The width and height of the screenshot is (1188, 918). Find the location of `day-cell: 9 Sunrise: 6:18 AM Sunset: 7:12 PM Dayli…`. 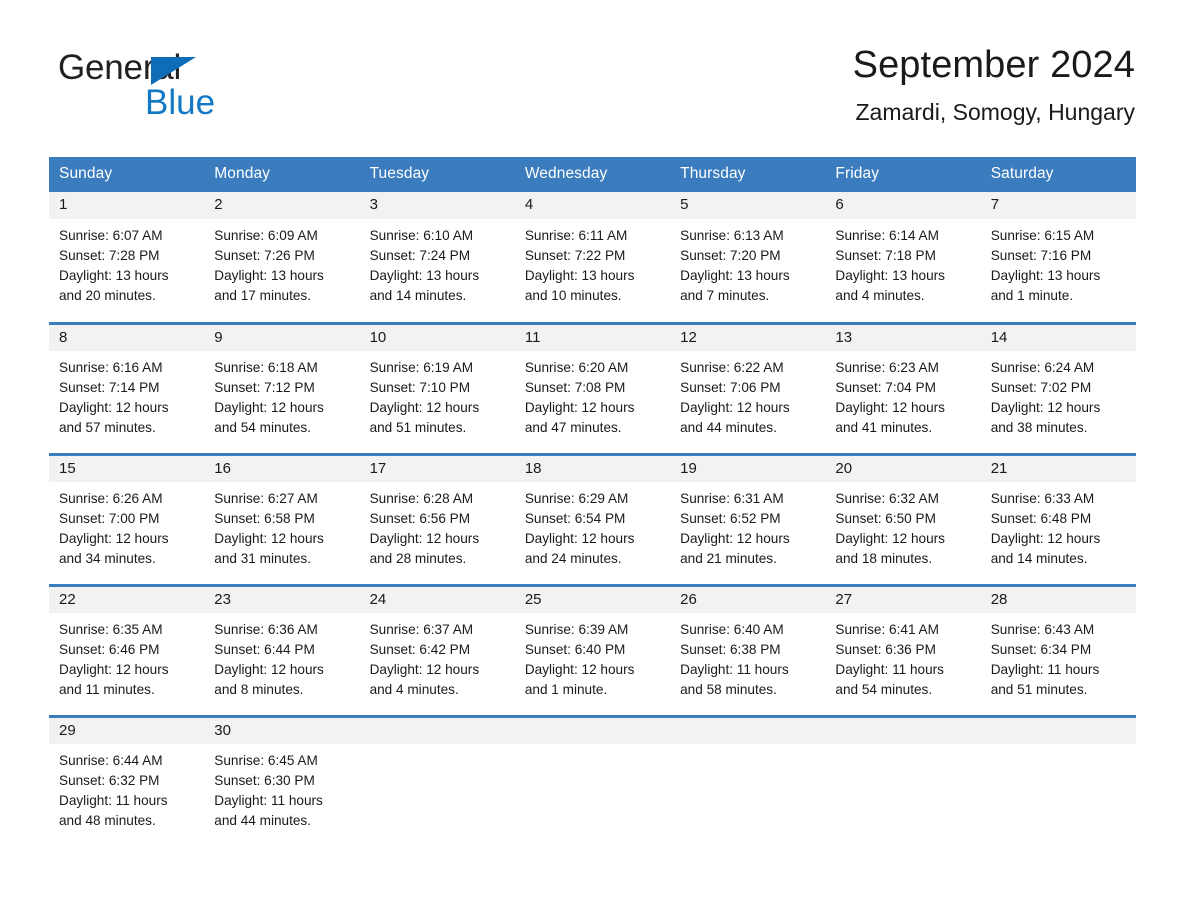

day-cell: 9 Sunrise: 6:18 AM Sunset: 7:12 PM Dayli… is located at coordinates (282, 387).